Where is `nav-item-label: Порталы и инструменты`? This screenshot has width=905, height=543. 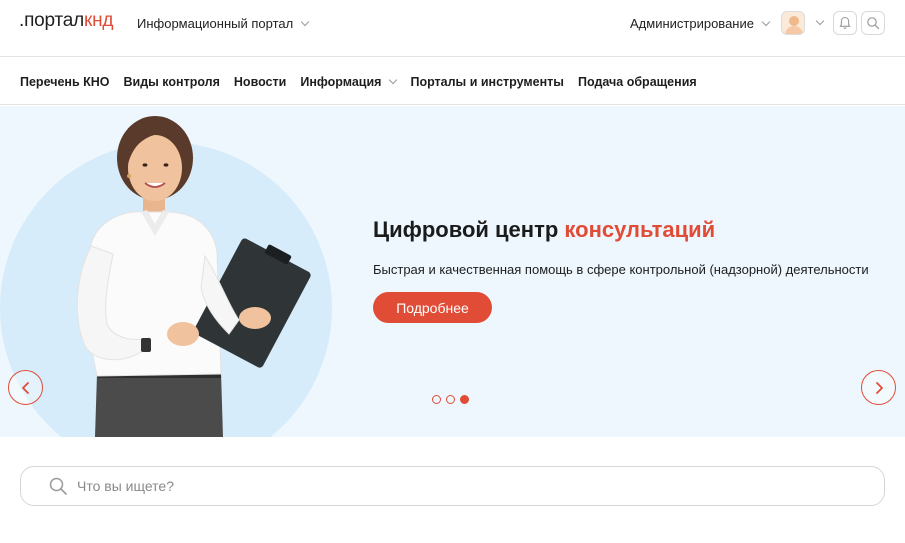
nav-item-label: Порталы и инструменты is located at coordinates (487, 81).